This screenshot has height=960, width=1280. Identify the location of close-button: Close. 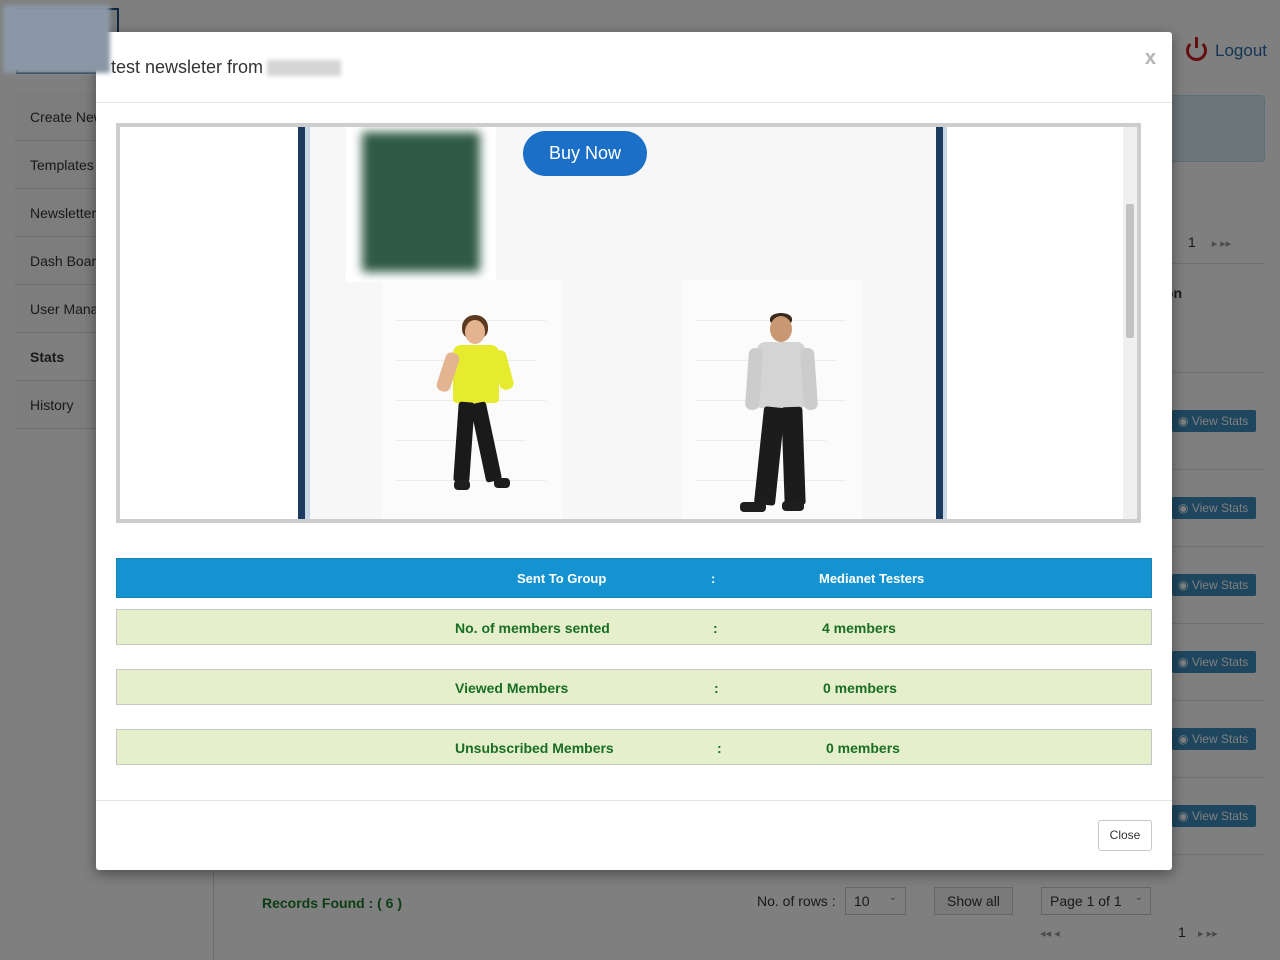
(1125, 835).